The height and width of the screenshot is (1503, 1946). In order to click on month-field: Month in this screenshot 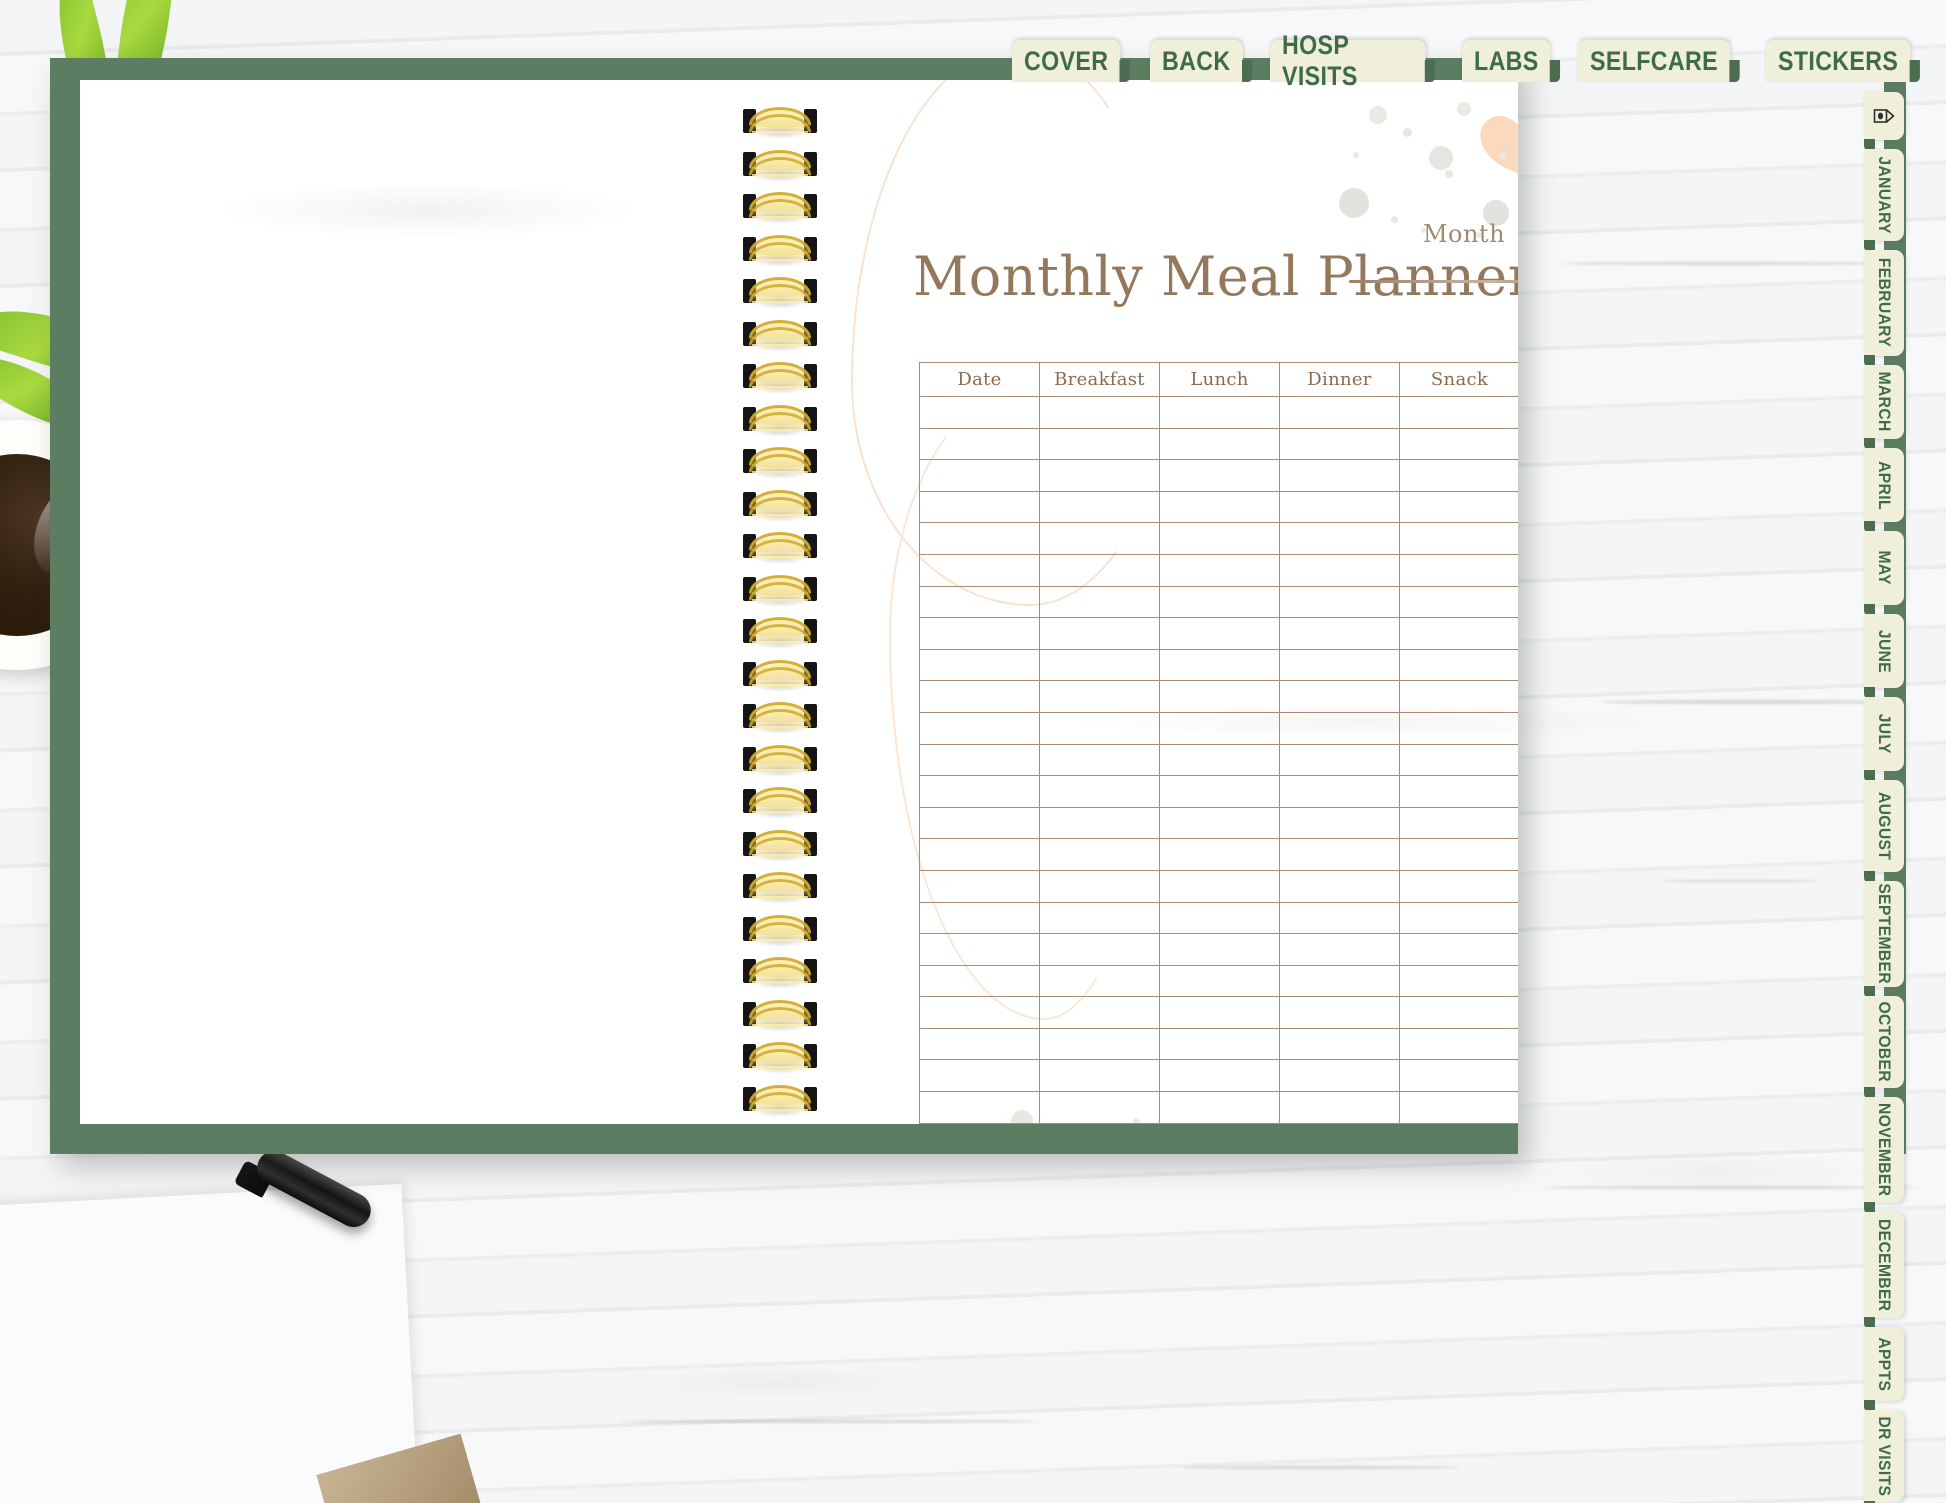, I will do `click(1433, 251)`.